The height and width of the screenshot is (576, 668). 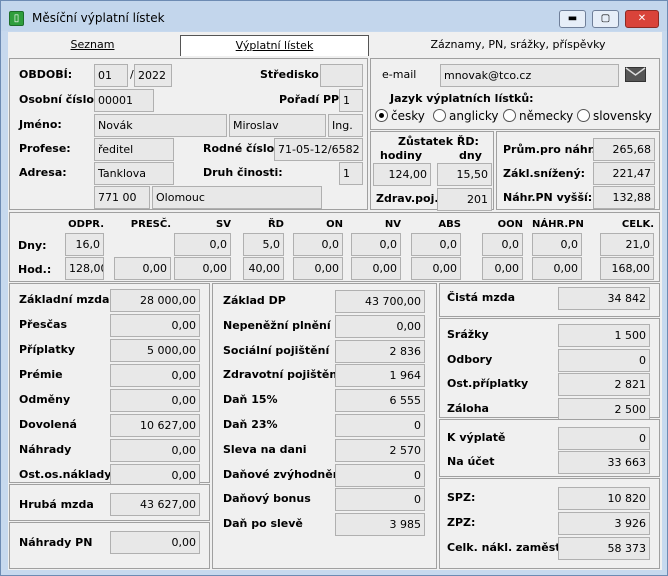 I want to click on nahr-pn-vyssi-field: 132,88, so click(x=624, y=197).